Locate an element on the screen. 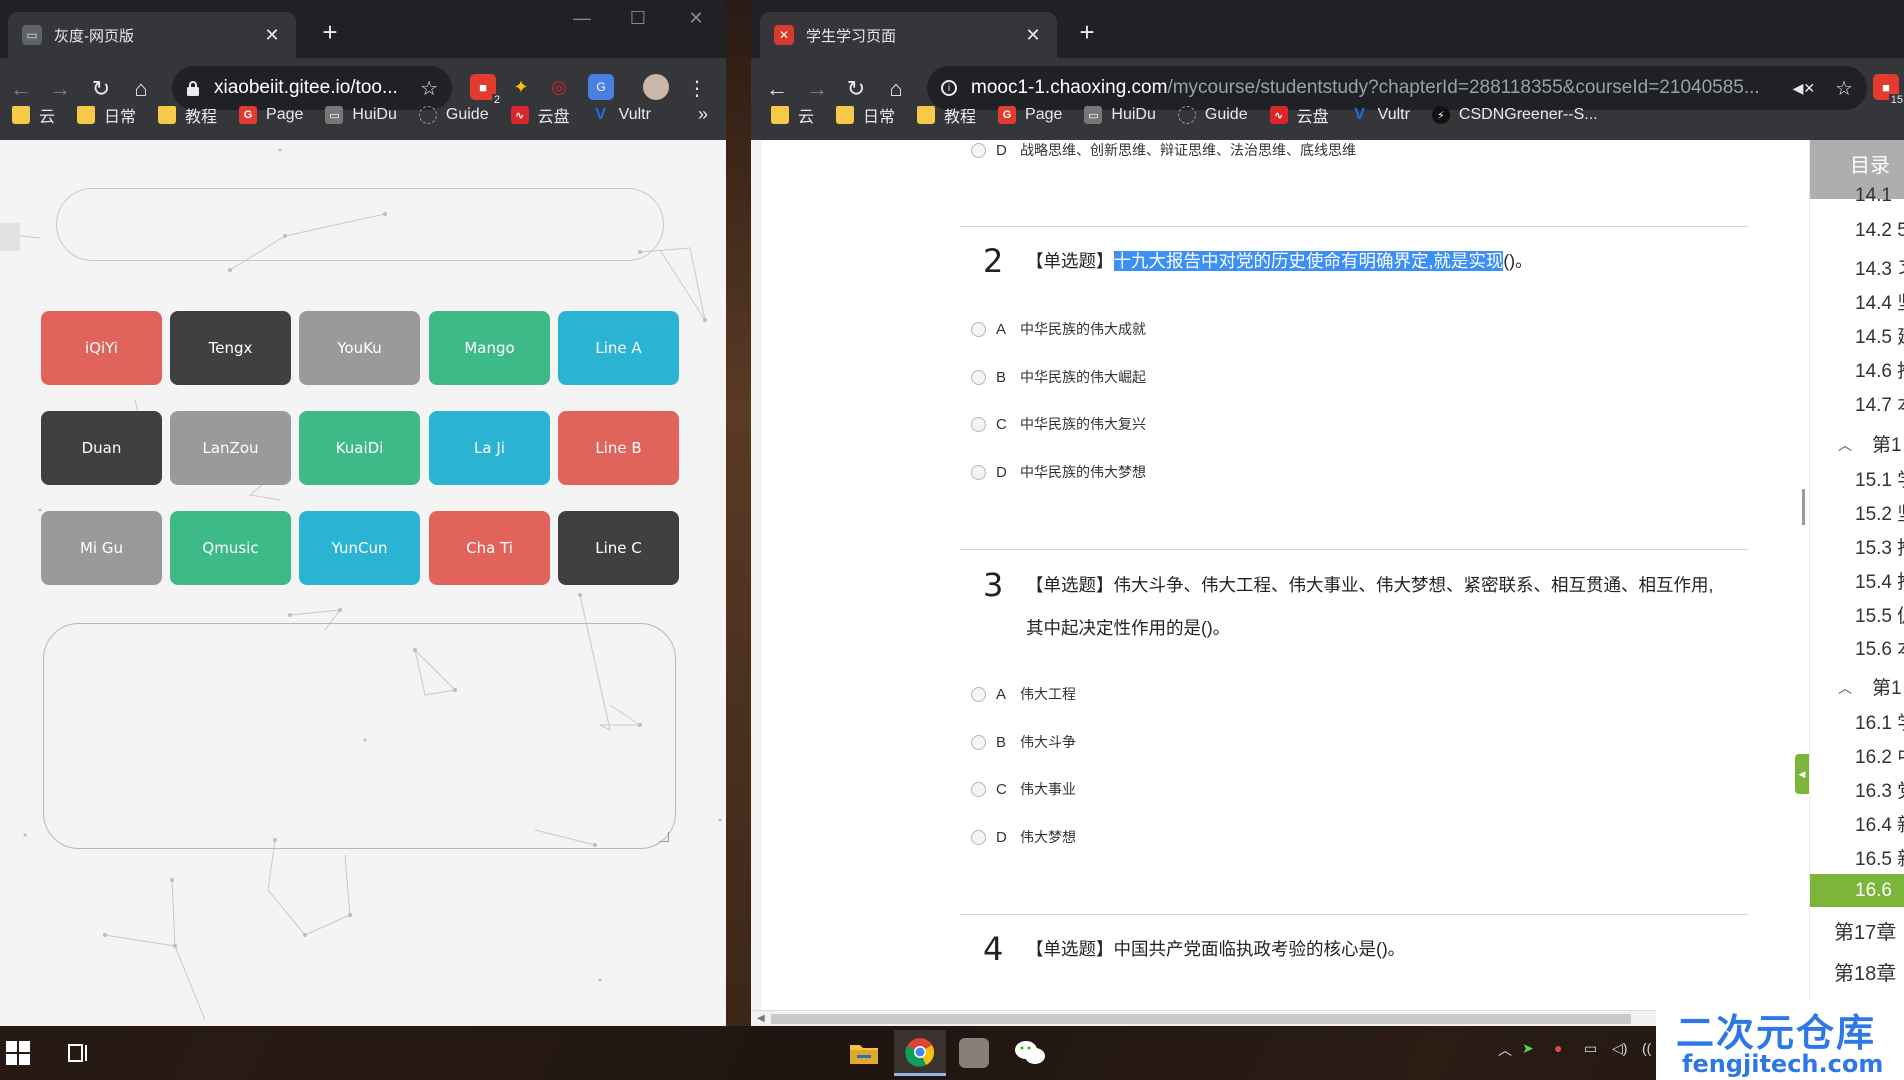 The height and width of the screenshot is (1080, 1904). toc-item: 14.4 坚 is located at coordinates (1879, 301).